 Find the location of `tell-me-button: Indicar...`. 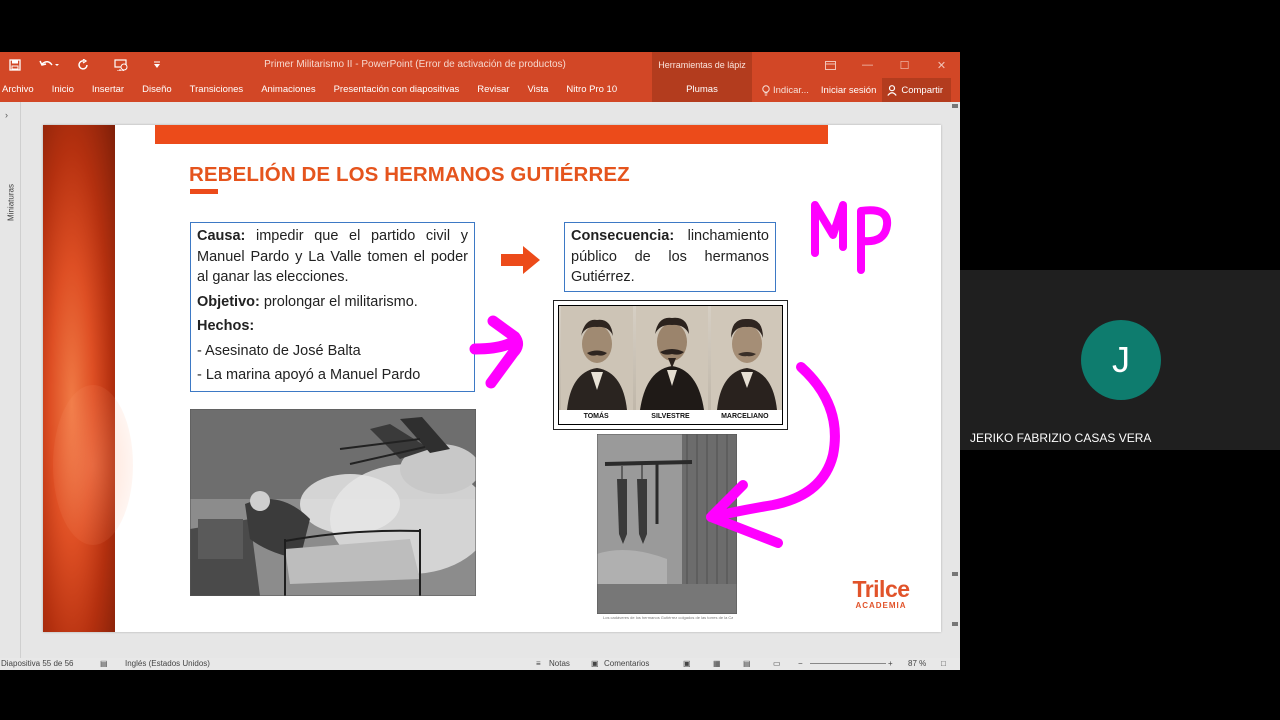

tell-me-button: Indicar... is located at coordinates (785, 90).